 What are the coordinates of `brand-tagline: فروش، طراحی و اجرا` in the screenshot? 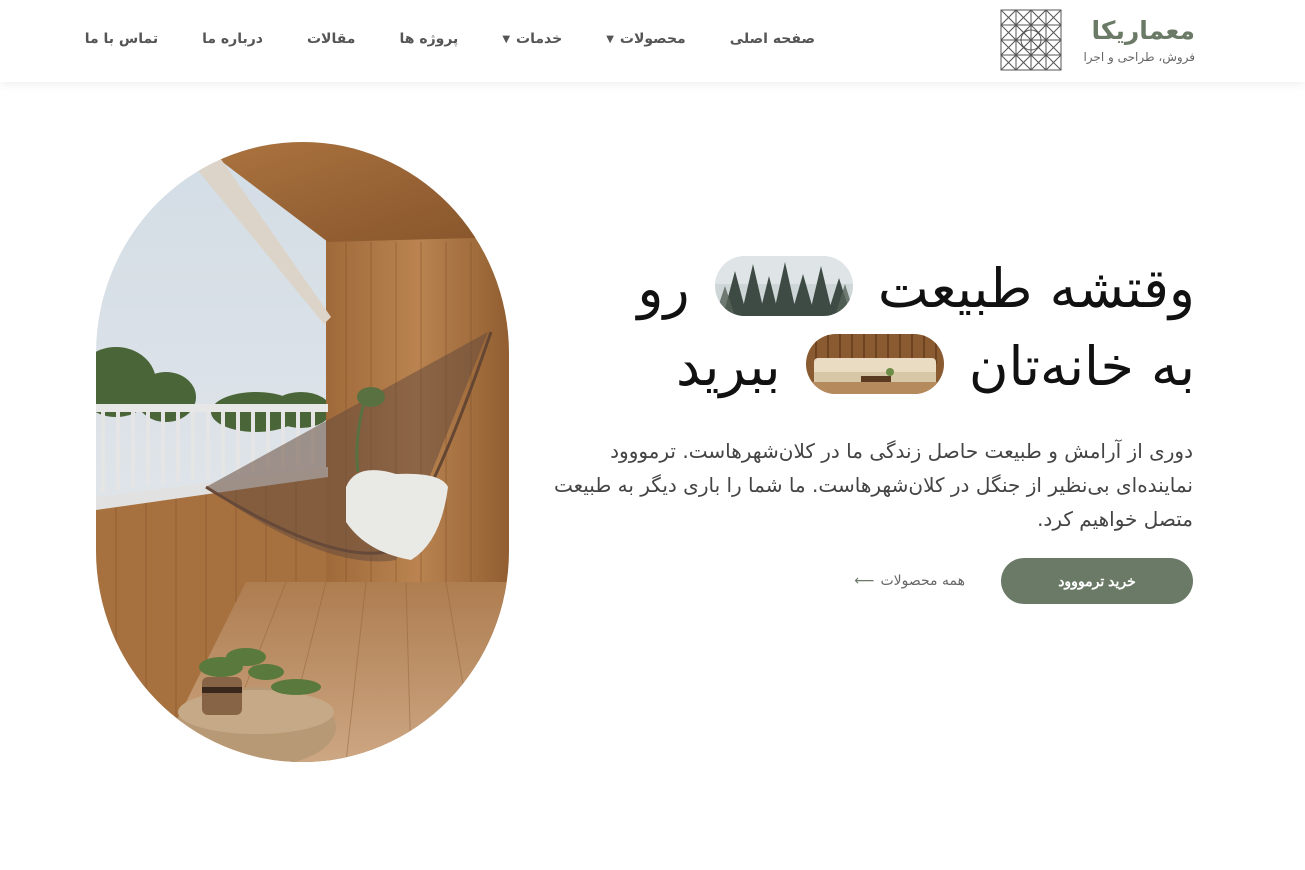 It's located at (1139, 57).